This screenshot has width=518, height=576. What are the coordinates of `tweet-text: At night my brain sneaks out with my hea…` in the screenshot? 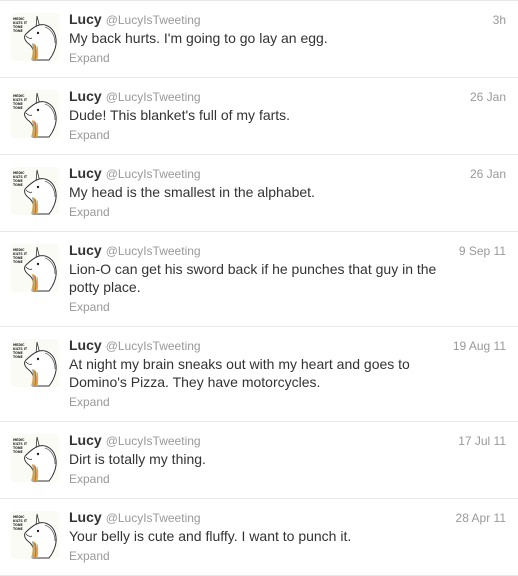 It's located at (239, 373).